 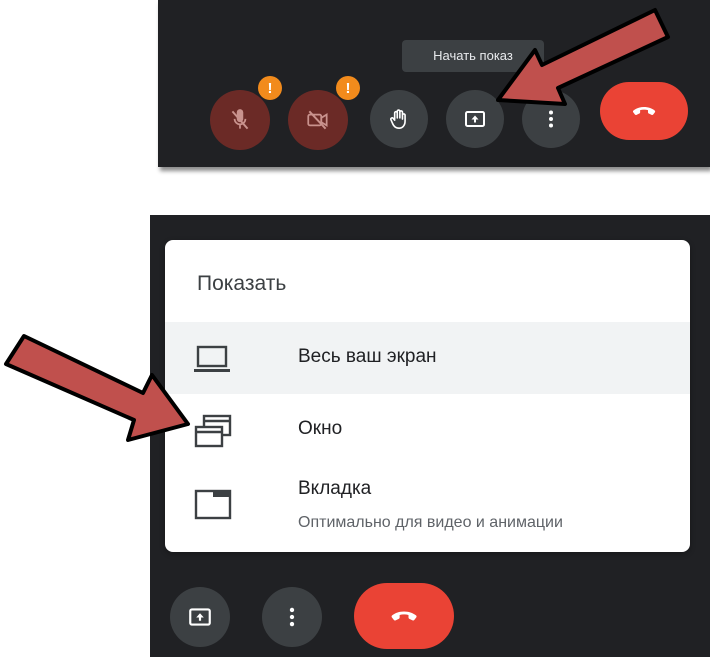 I want to click on raise-hand-icon, so click(x=398, y=119).